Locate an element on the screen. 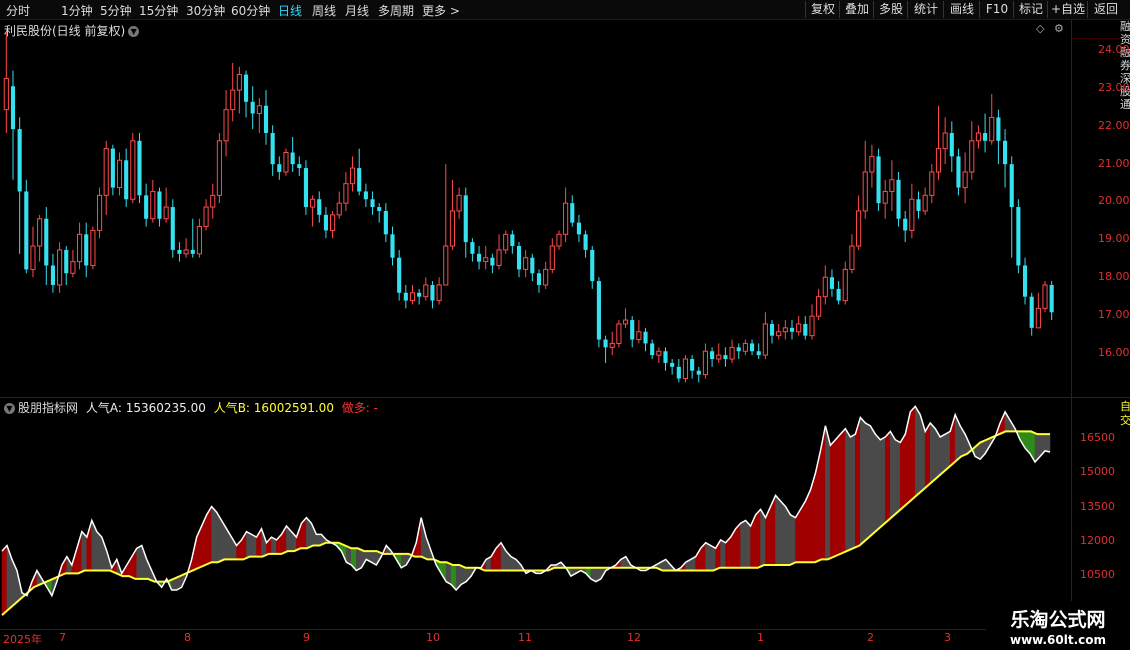 This screenshot has width=1130, height=650. indicator-tick: 10500 is located at coordinates (1097, 574).